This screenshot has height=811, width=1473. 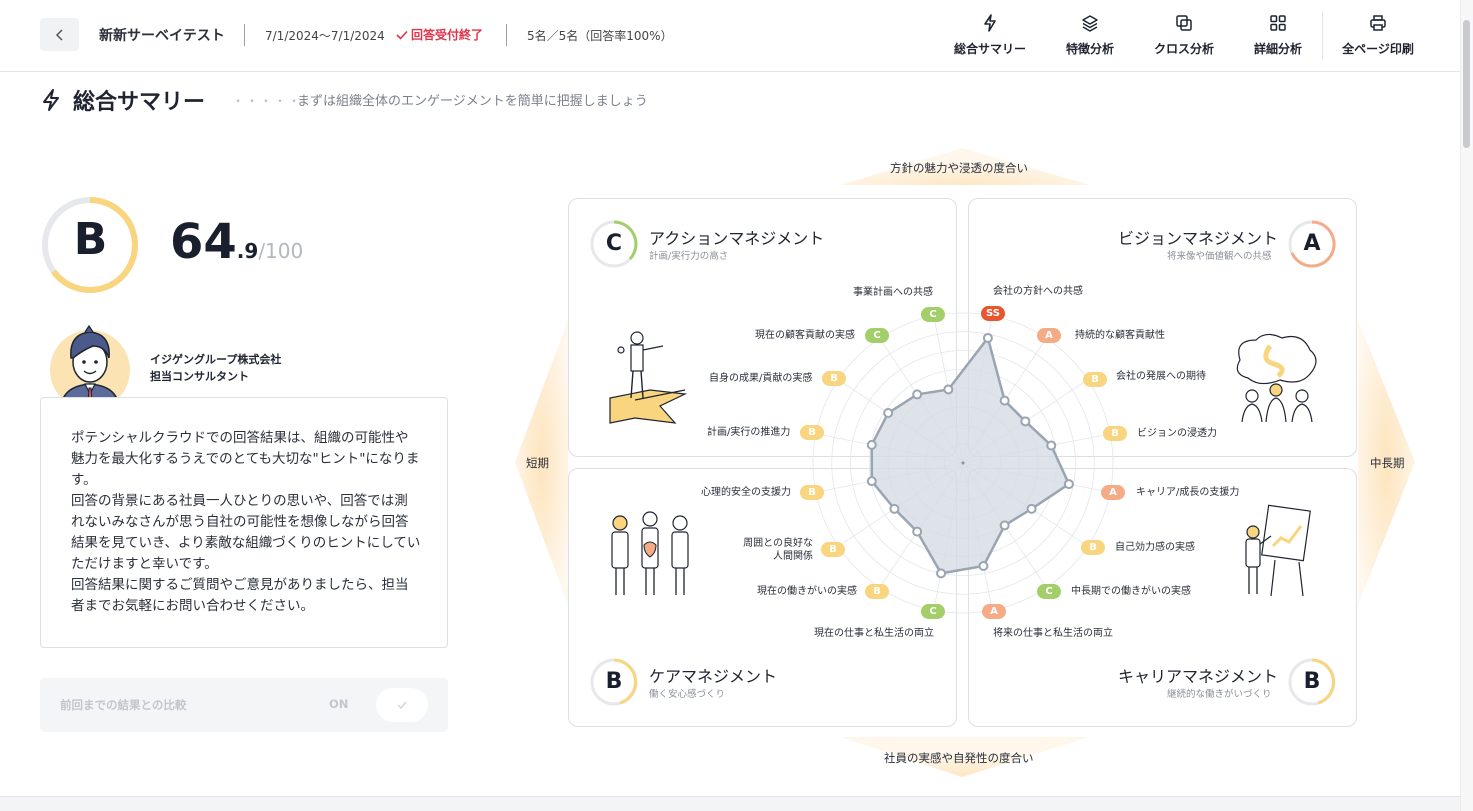 I want to click on radar-label: 周囲との良好な人間関係, so click(x=778, y=550).